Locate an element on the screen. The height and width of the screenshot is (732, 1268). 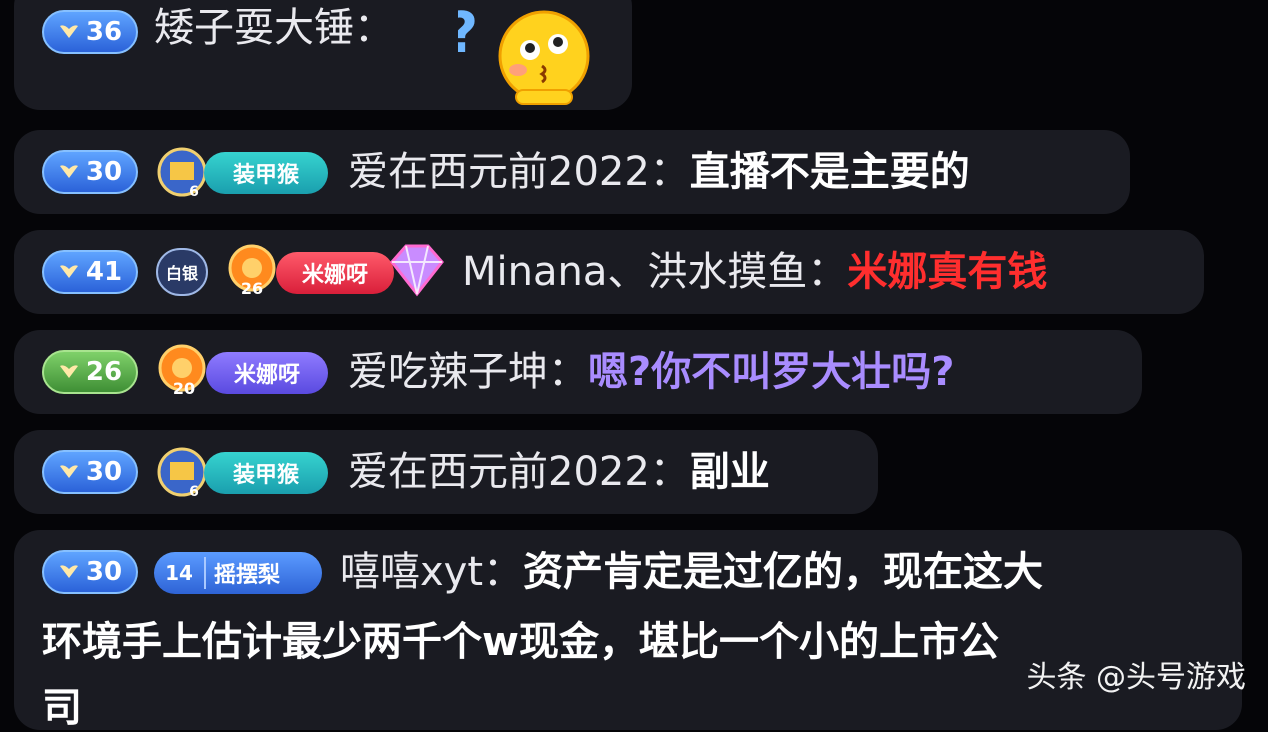
message-content: 爱在西元前2022：副业 is located at coordinates (559, 472).